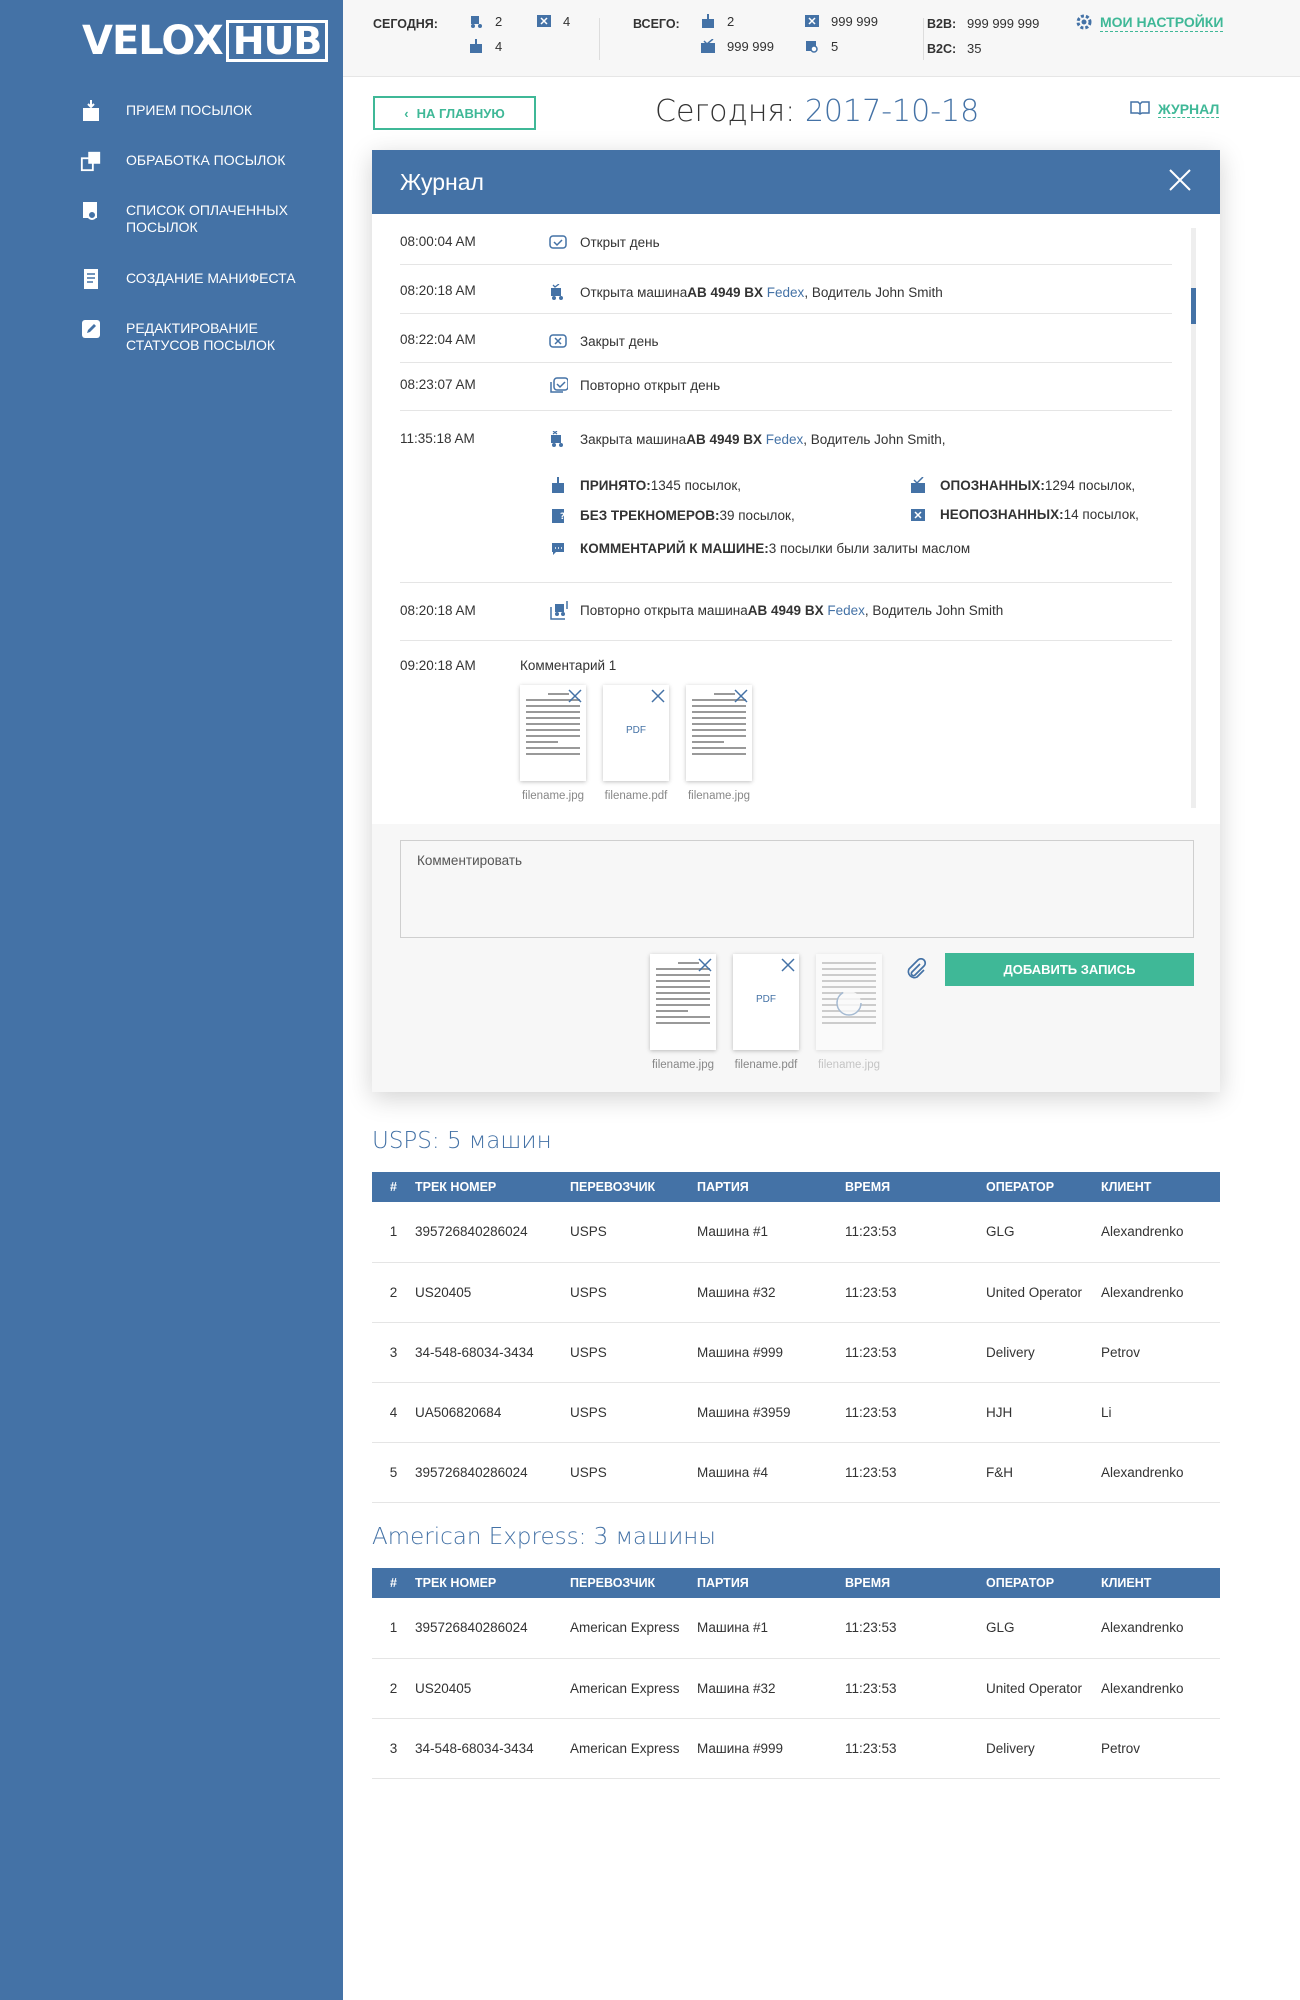  I want to click on journal-link: ЖУРНАЛ, so click(1175, 109).